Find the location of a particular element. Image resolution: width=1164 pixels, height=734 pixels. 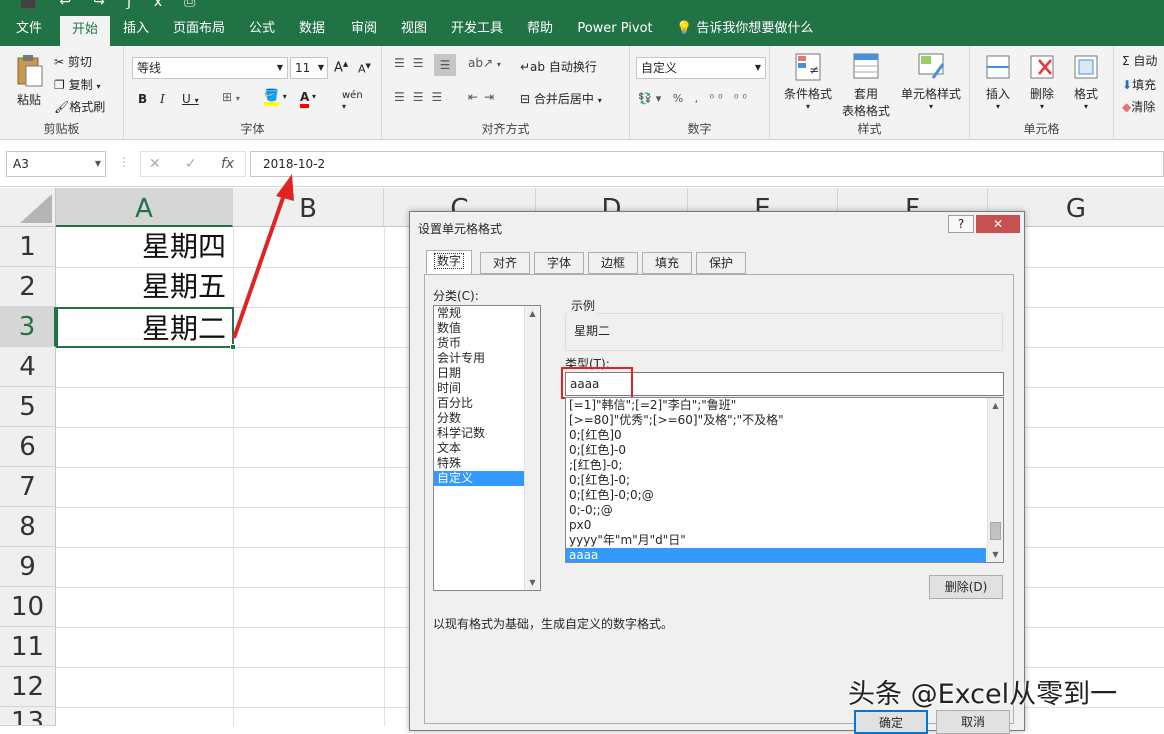

autosum-button: Σ 自动 is located at coordinates (1139, 60).